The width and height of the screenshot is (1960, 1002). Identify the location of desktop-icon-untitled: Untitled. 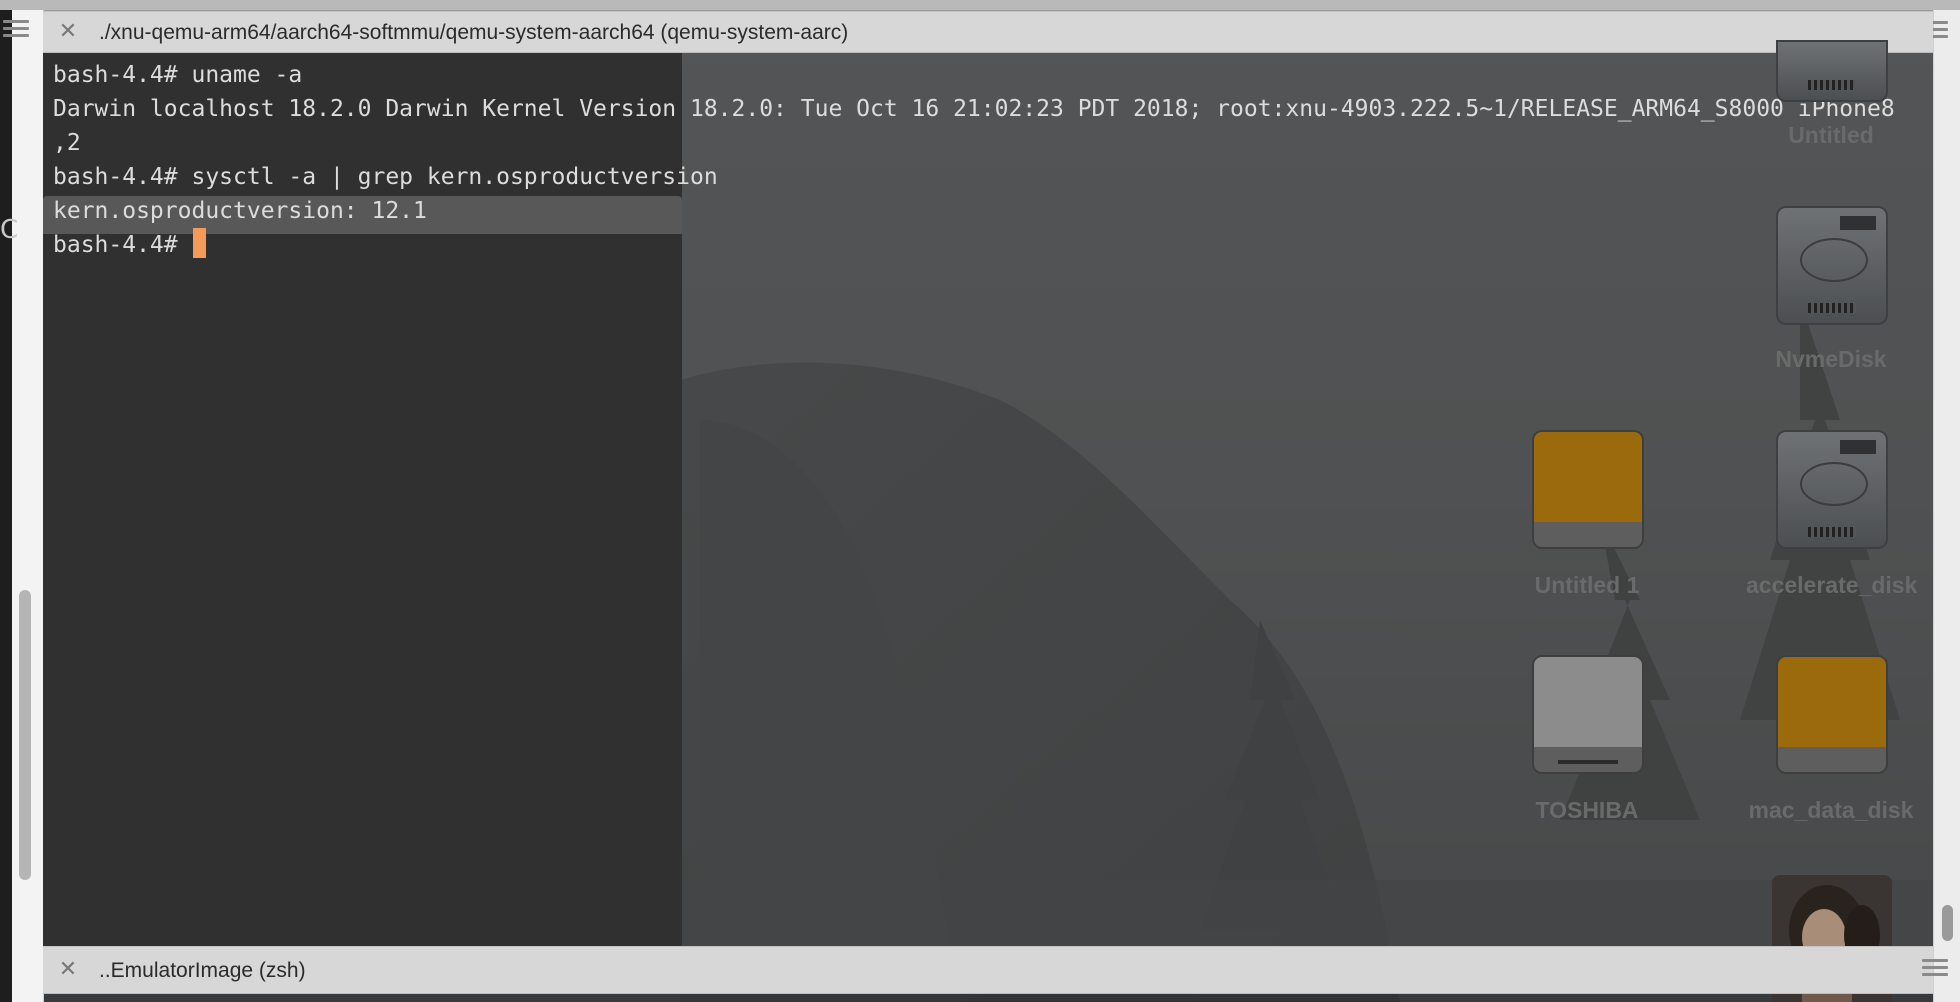
(1831, 97).